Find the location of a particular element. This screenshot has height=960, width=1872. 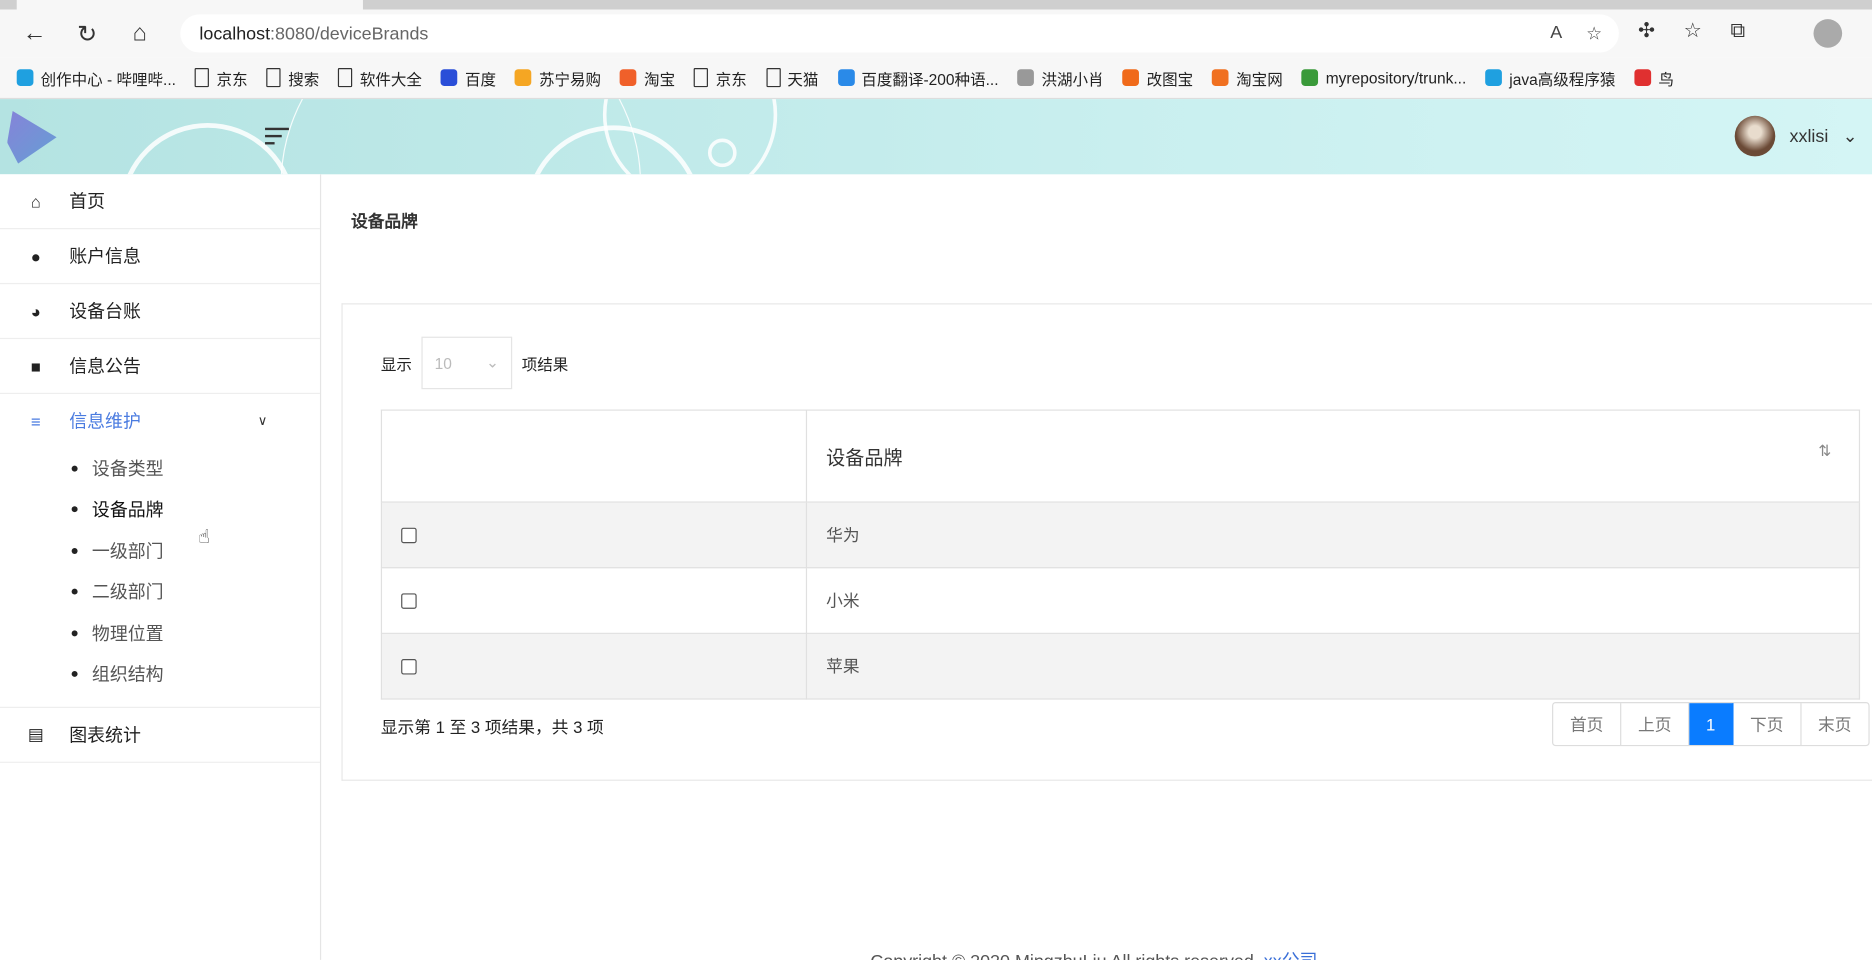

company-link: xx公司 is located at coordinates (1291, 956).